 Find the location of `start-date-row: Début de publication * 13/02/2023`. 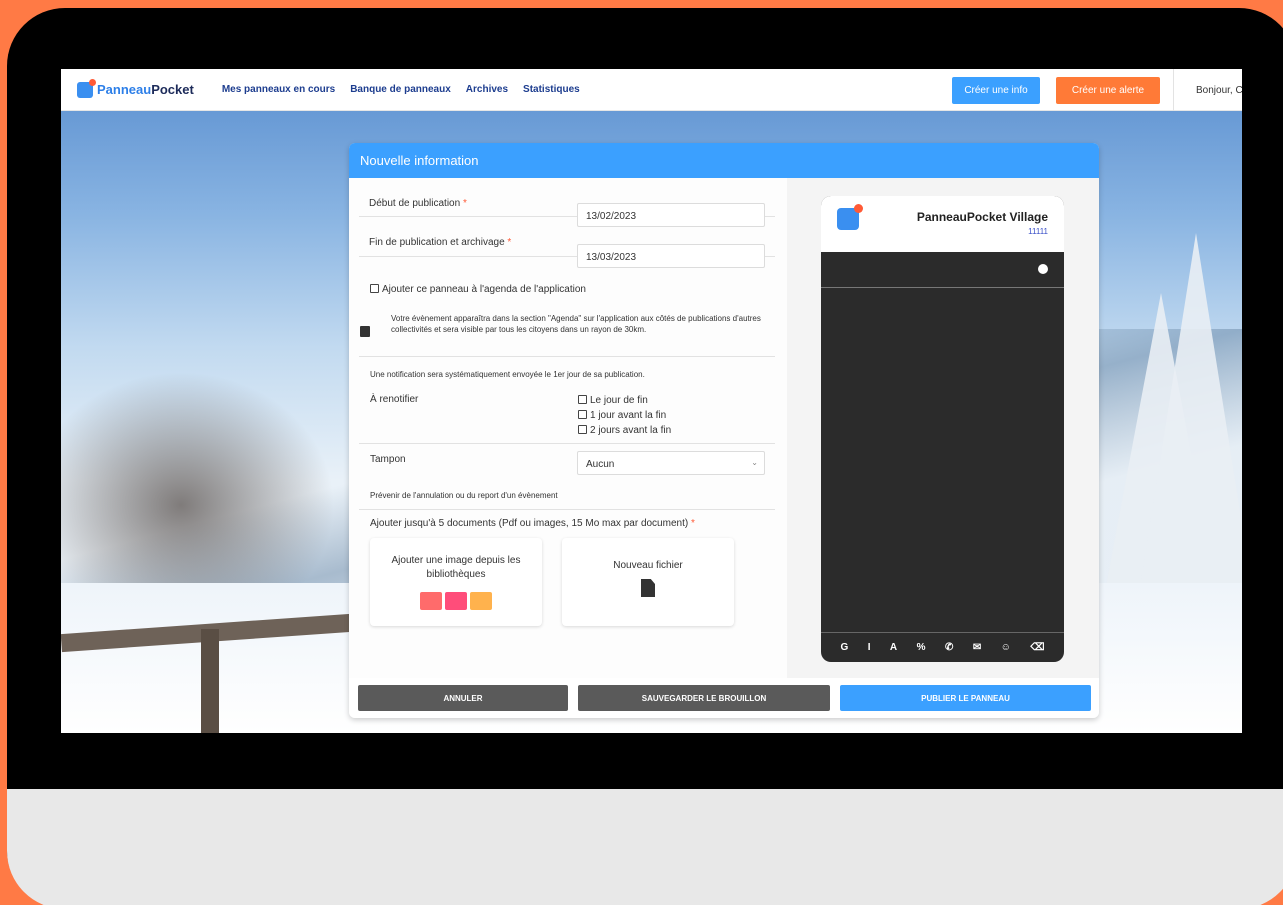

start-date-row: Début de publication * 13/02/2023 is located at coordinates (567, 202).